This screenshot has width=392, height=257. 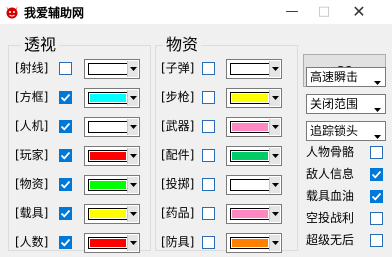 What do you see at coordinates (334, 131) in the screenshot?
I see `dropdown-selected-value: 追踪锁头` at bounding box center [334, 131].